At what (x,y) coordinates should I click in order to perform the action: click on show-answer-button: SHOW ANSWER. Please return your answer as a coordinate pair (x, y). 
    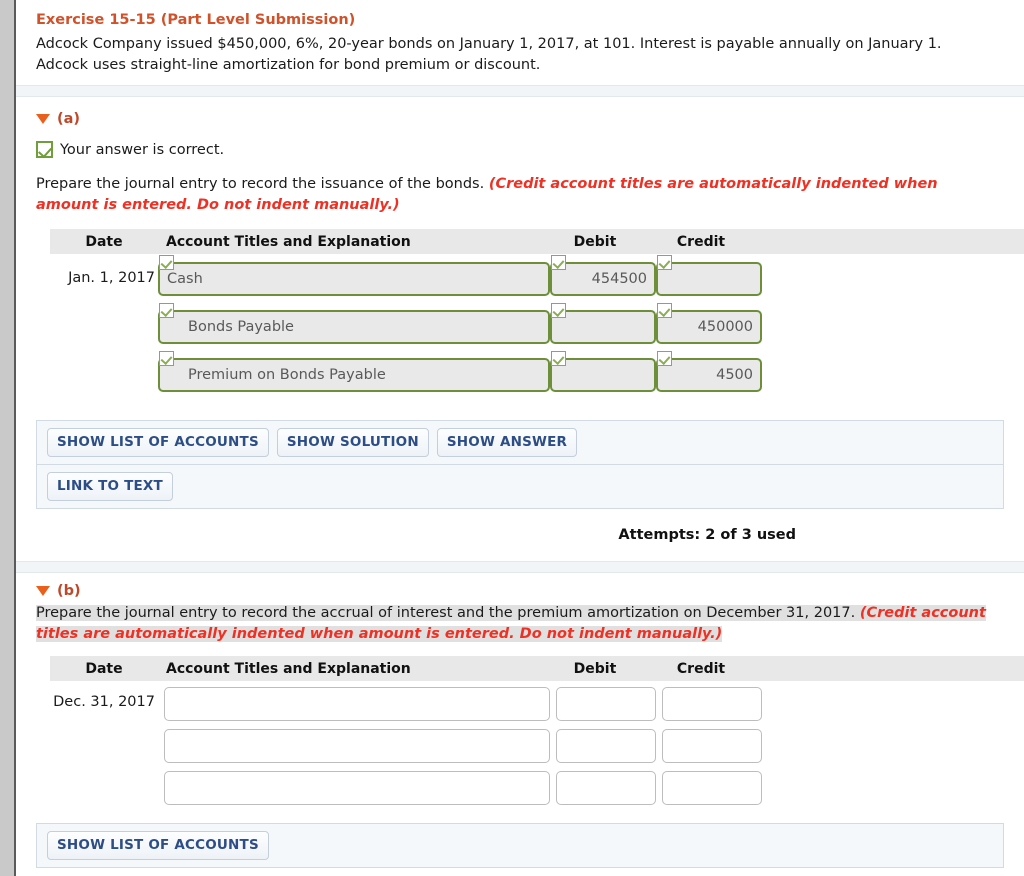
    Looking at the image, I should click on (507, 443).